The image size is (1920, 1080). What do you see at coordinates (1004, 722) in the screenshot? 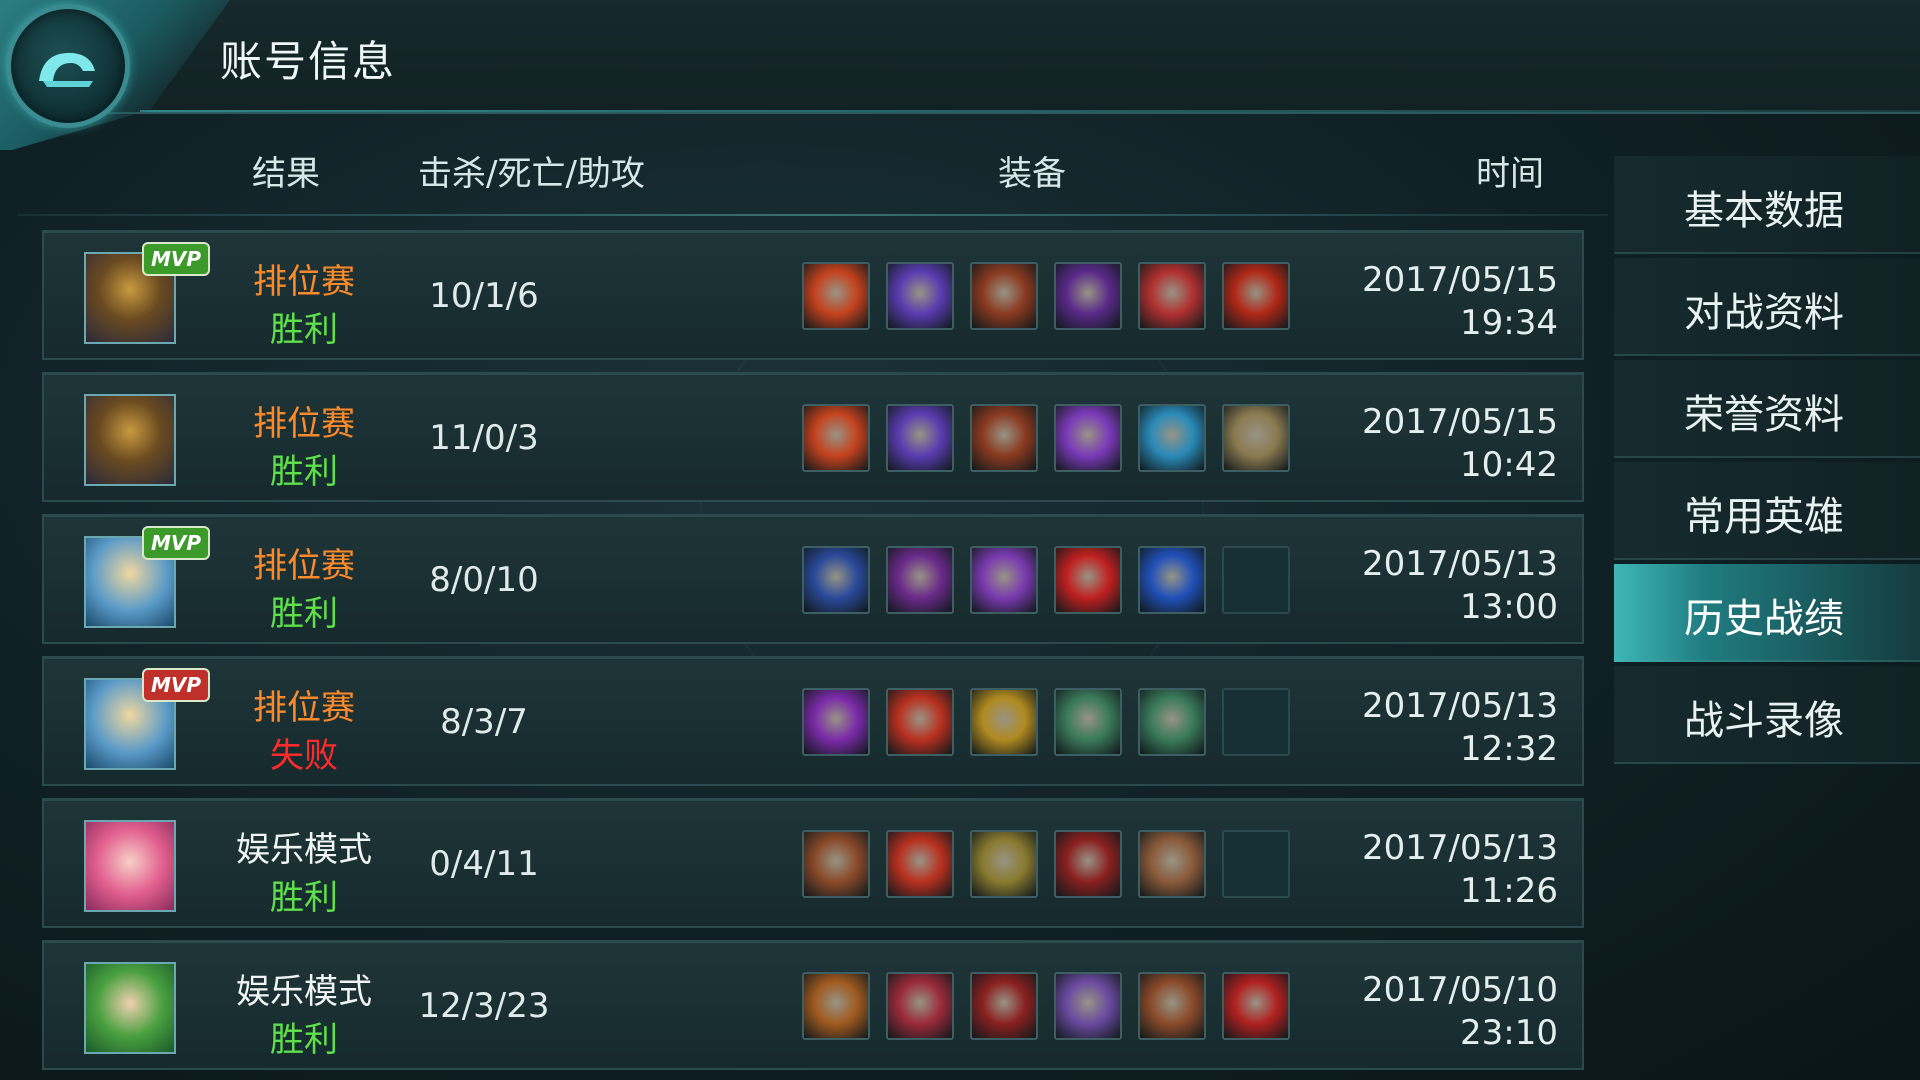
I see `golden-chalice-icon` at bounding box center [1004, 722].